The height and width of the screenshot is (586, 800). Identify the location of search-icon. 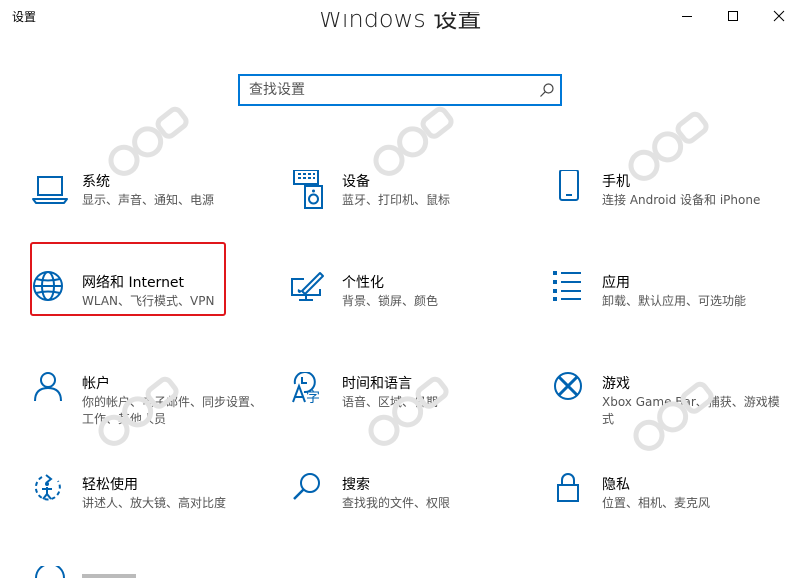
(306, 486).